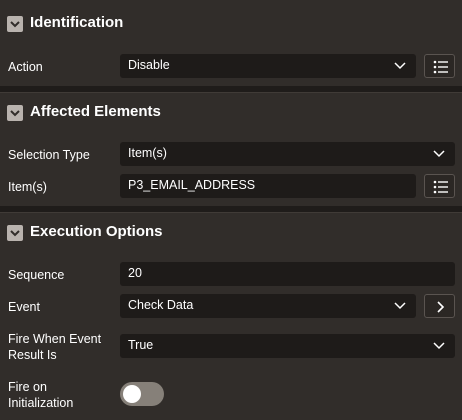 This screenshot has width=462, height=420. I want to click on collapse-toggle-affected-elements, so click(15, 113).